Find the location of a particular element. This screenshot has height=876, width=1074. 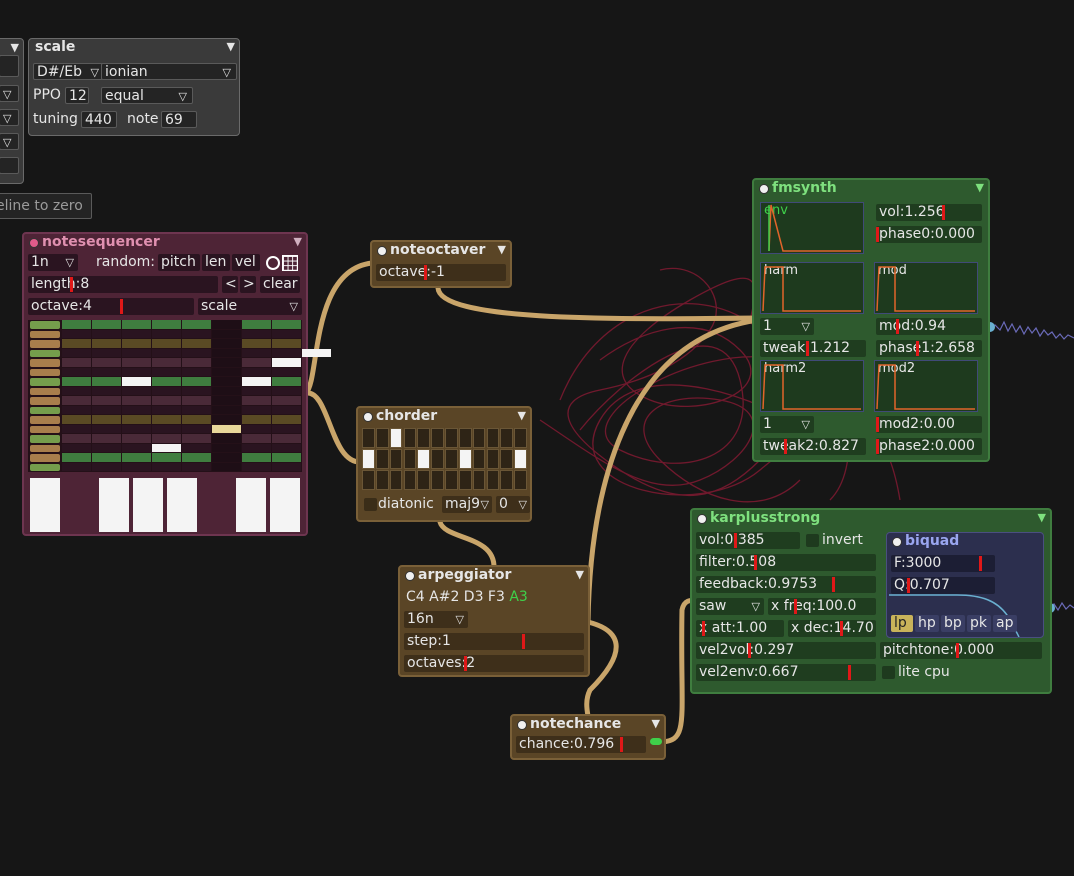

xatt-slider: x att:1.00 is located at coordinates (740, 628).